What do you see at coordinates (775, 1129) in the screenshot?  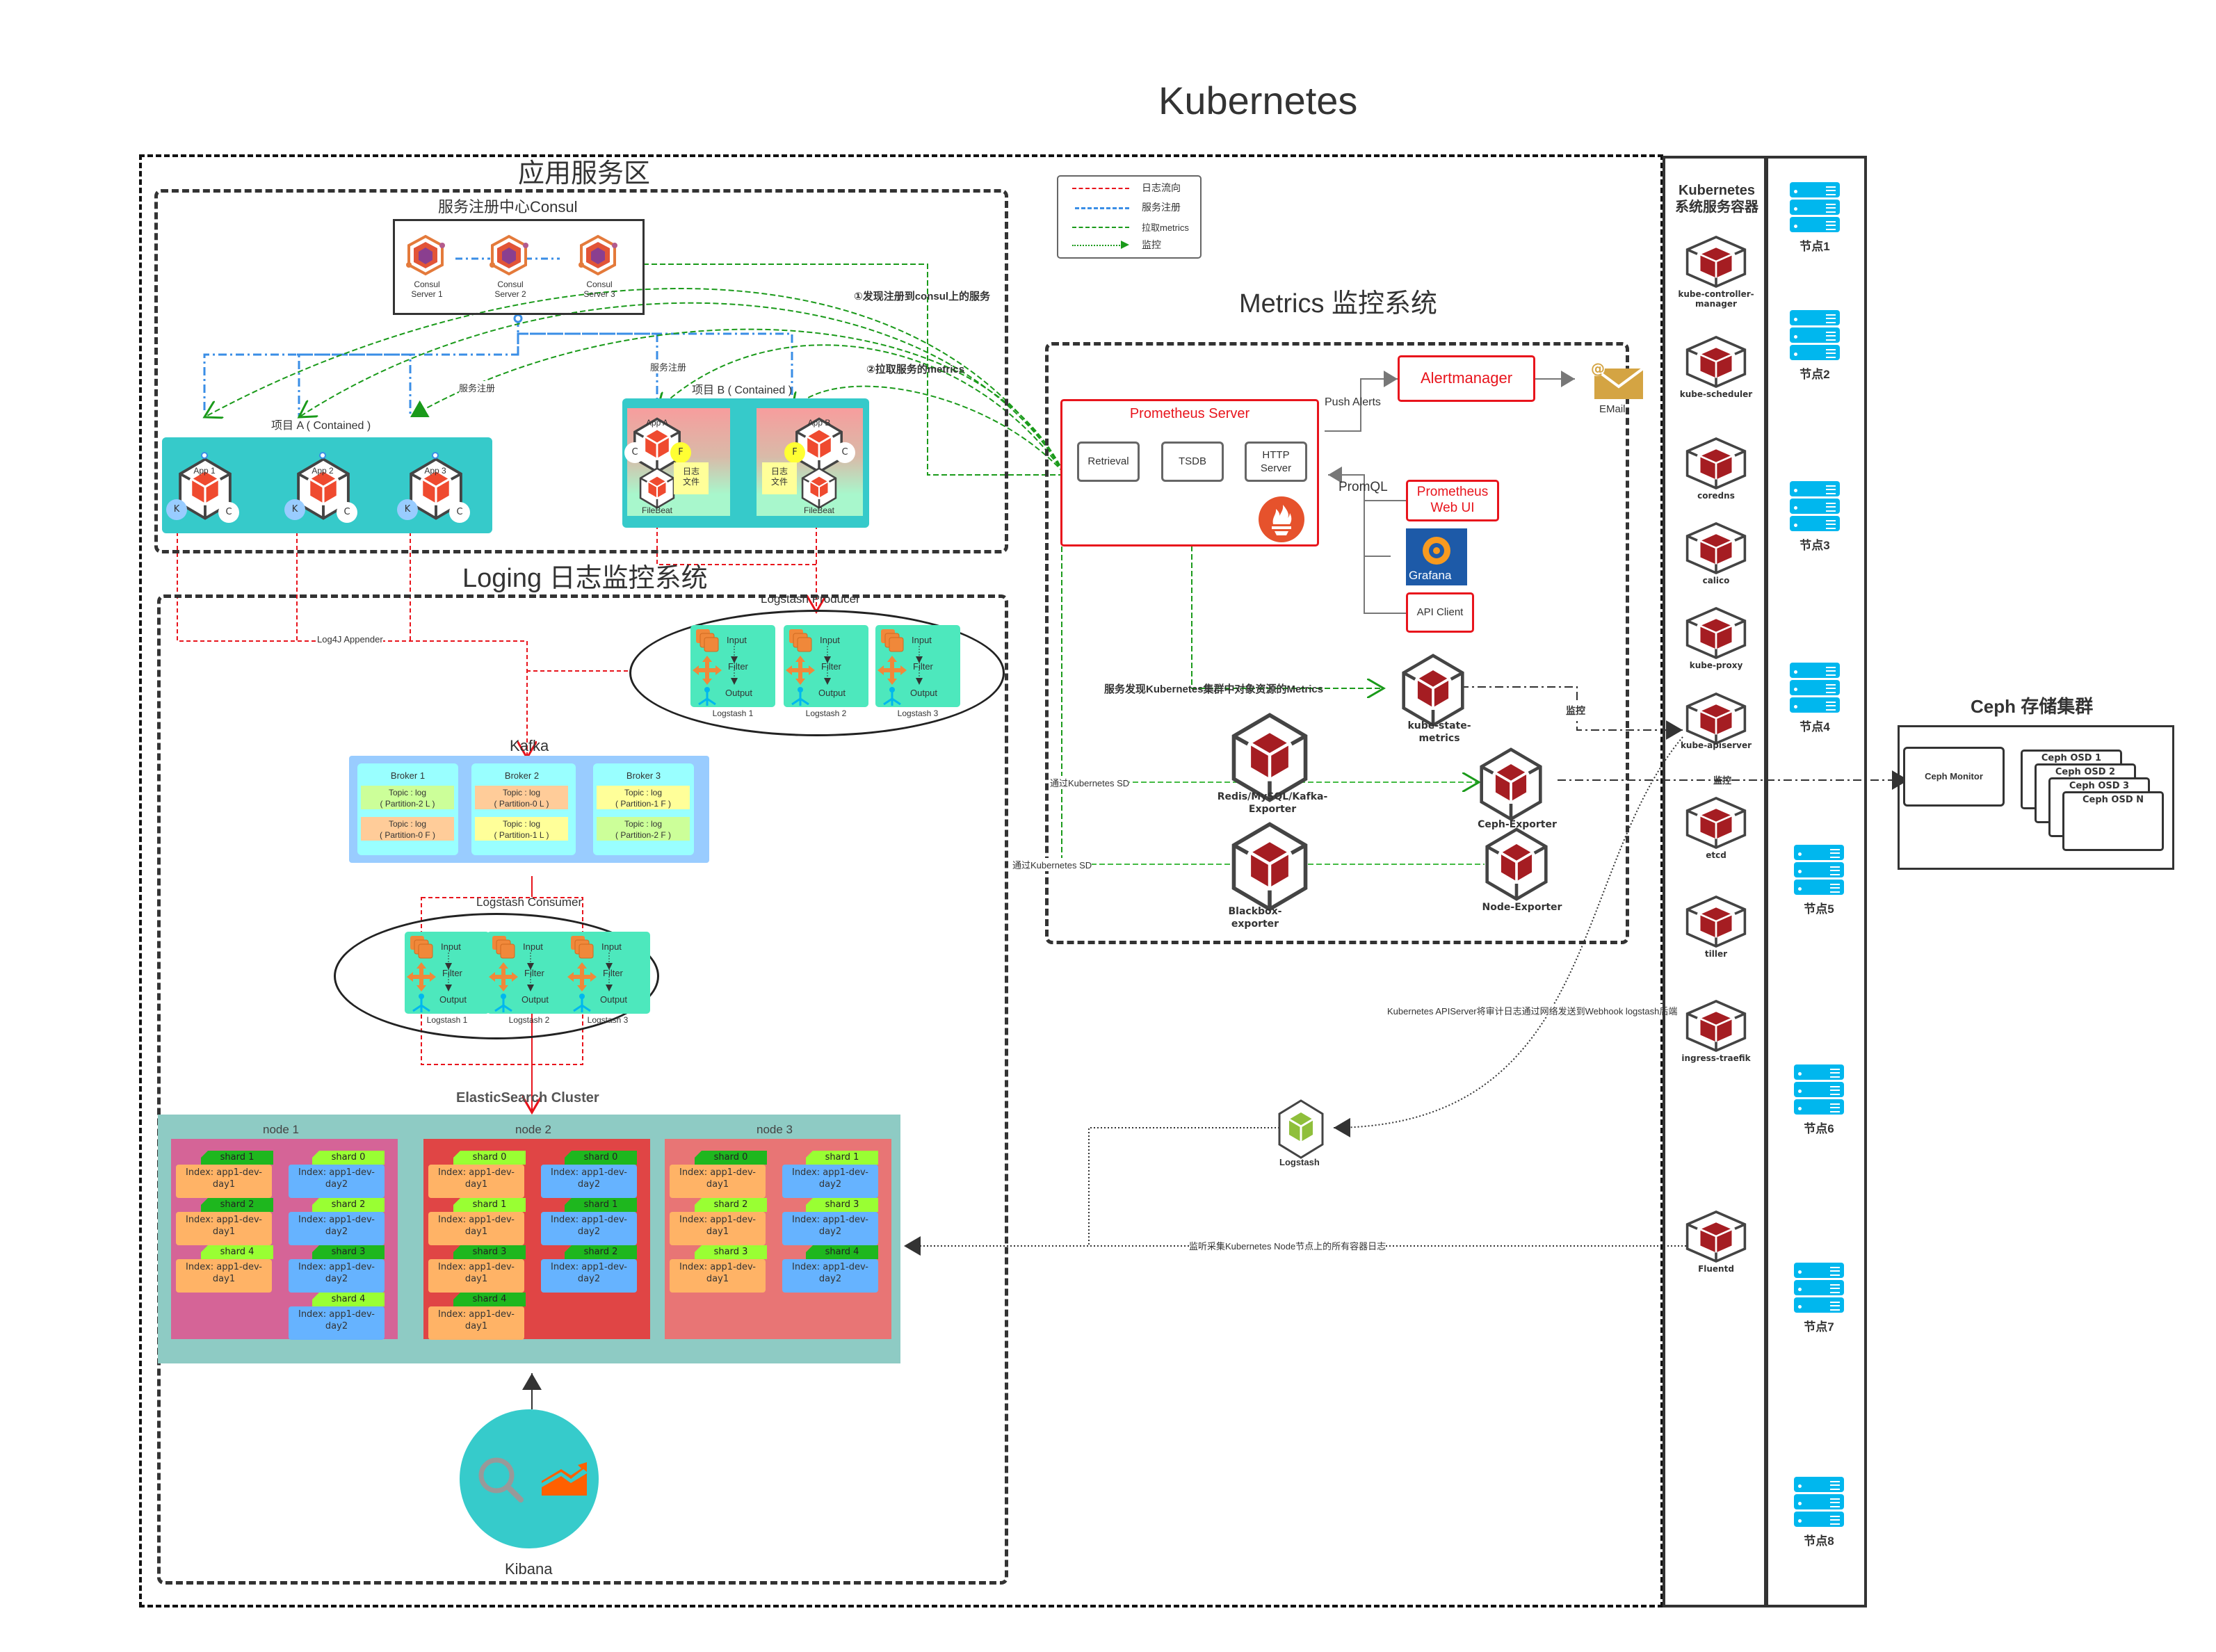 I see `es-node-name: node 3` at bounding box center [775, 1129].